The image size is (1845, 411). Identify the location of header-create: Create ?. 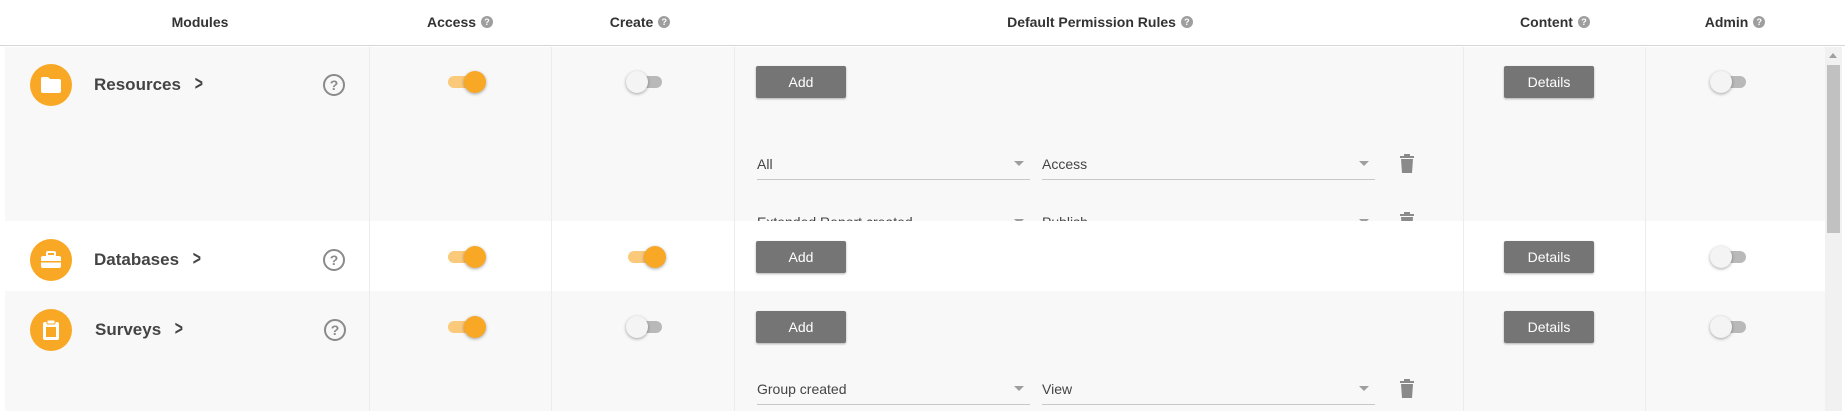
(640, 22).